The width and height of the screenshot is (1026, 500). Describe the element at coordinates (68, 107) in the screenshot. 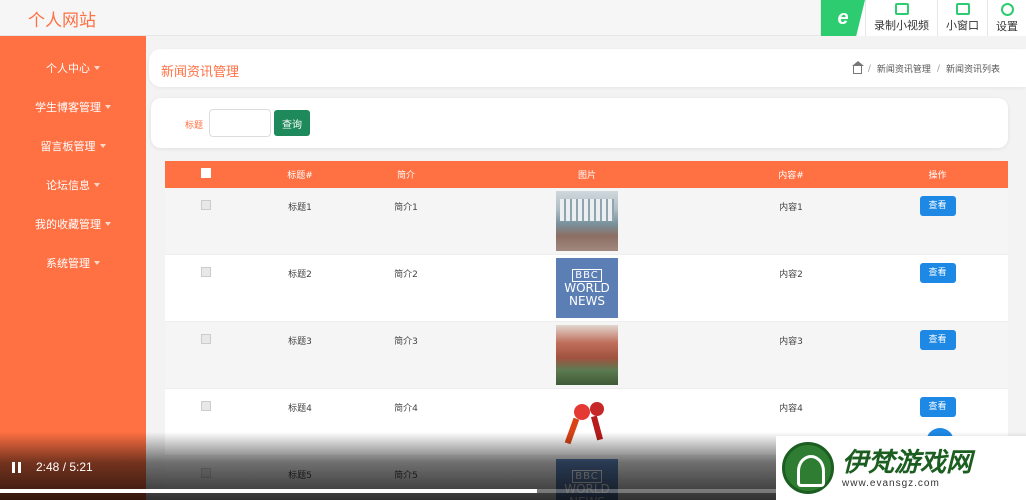

I see `sidebar-item-label: 学生博客管理` at that location.